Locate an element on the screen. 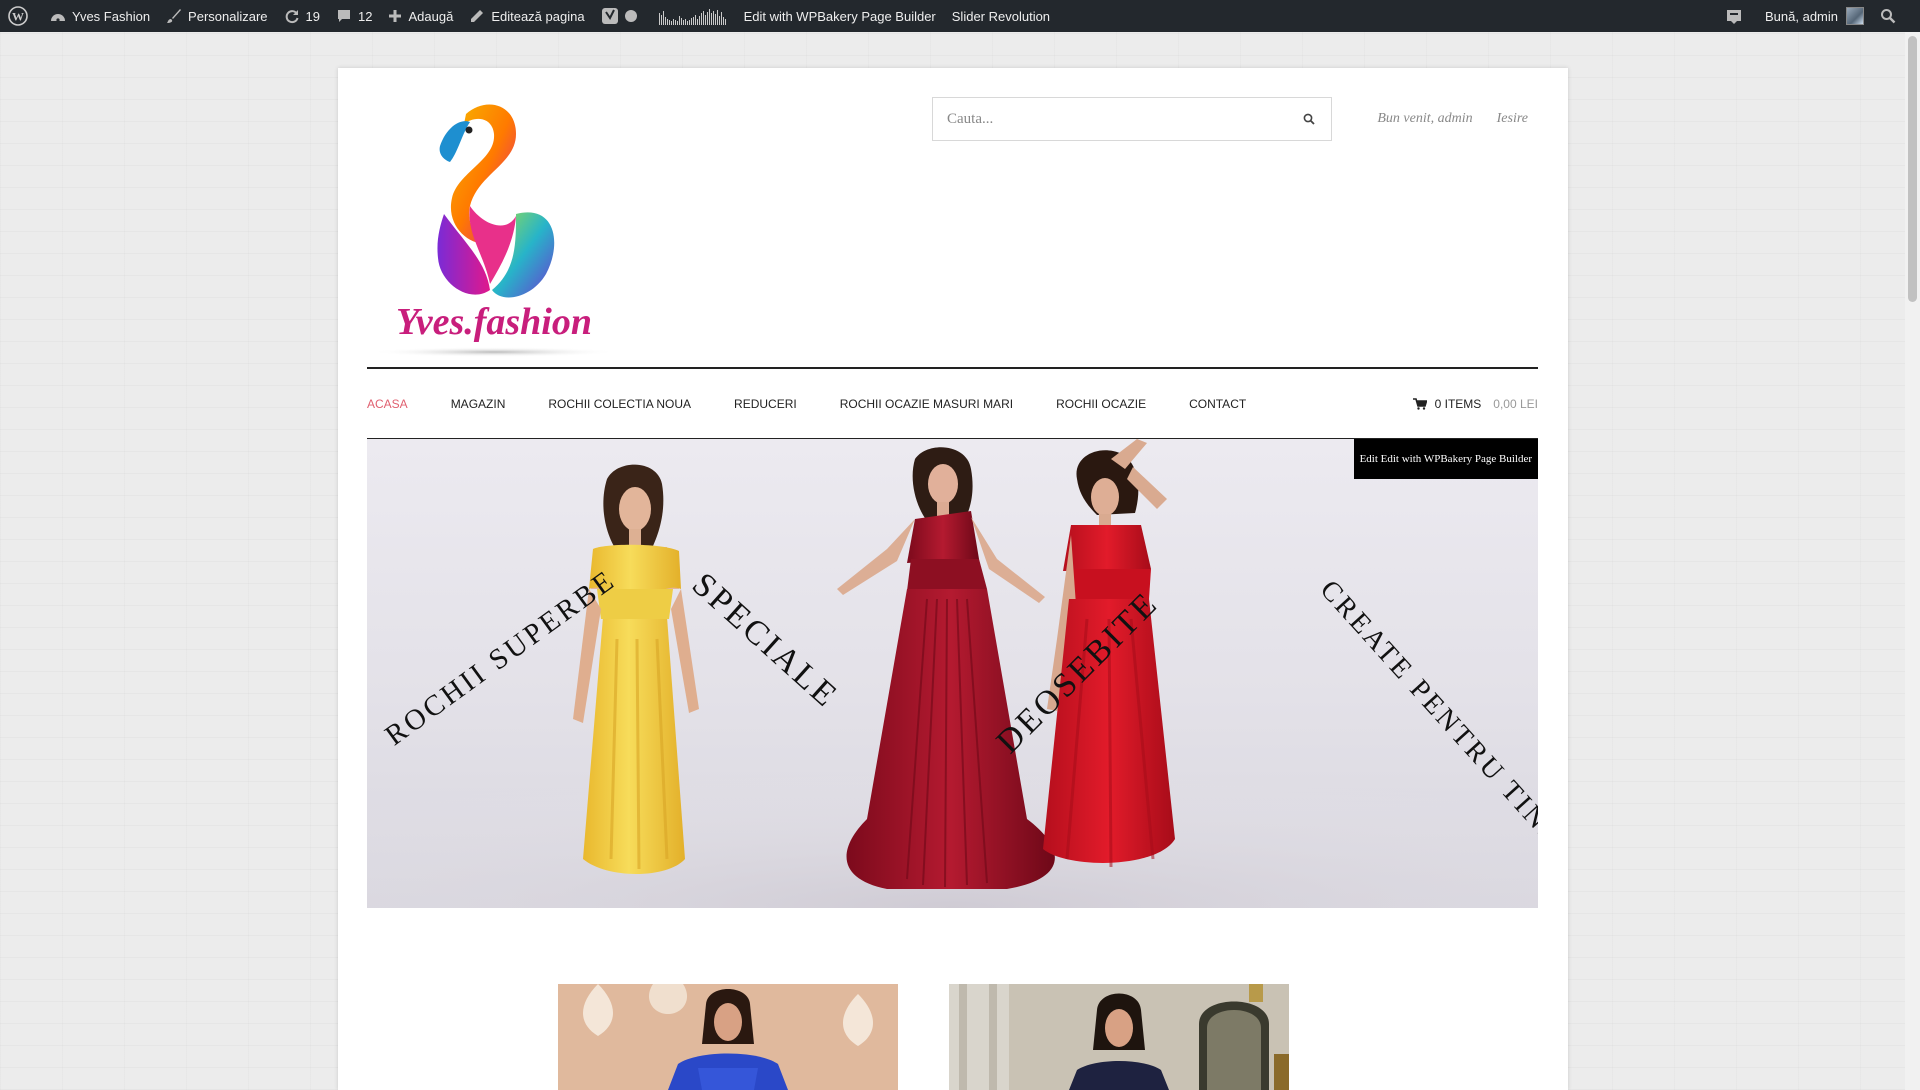 The width and height of the screenshot is (1920, 1090). search-submit-button is located at coordinates (1309, 119).